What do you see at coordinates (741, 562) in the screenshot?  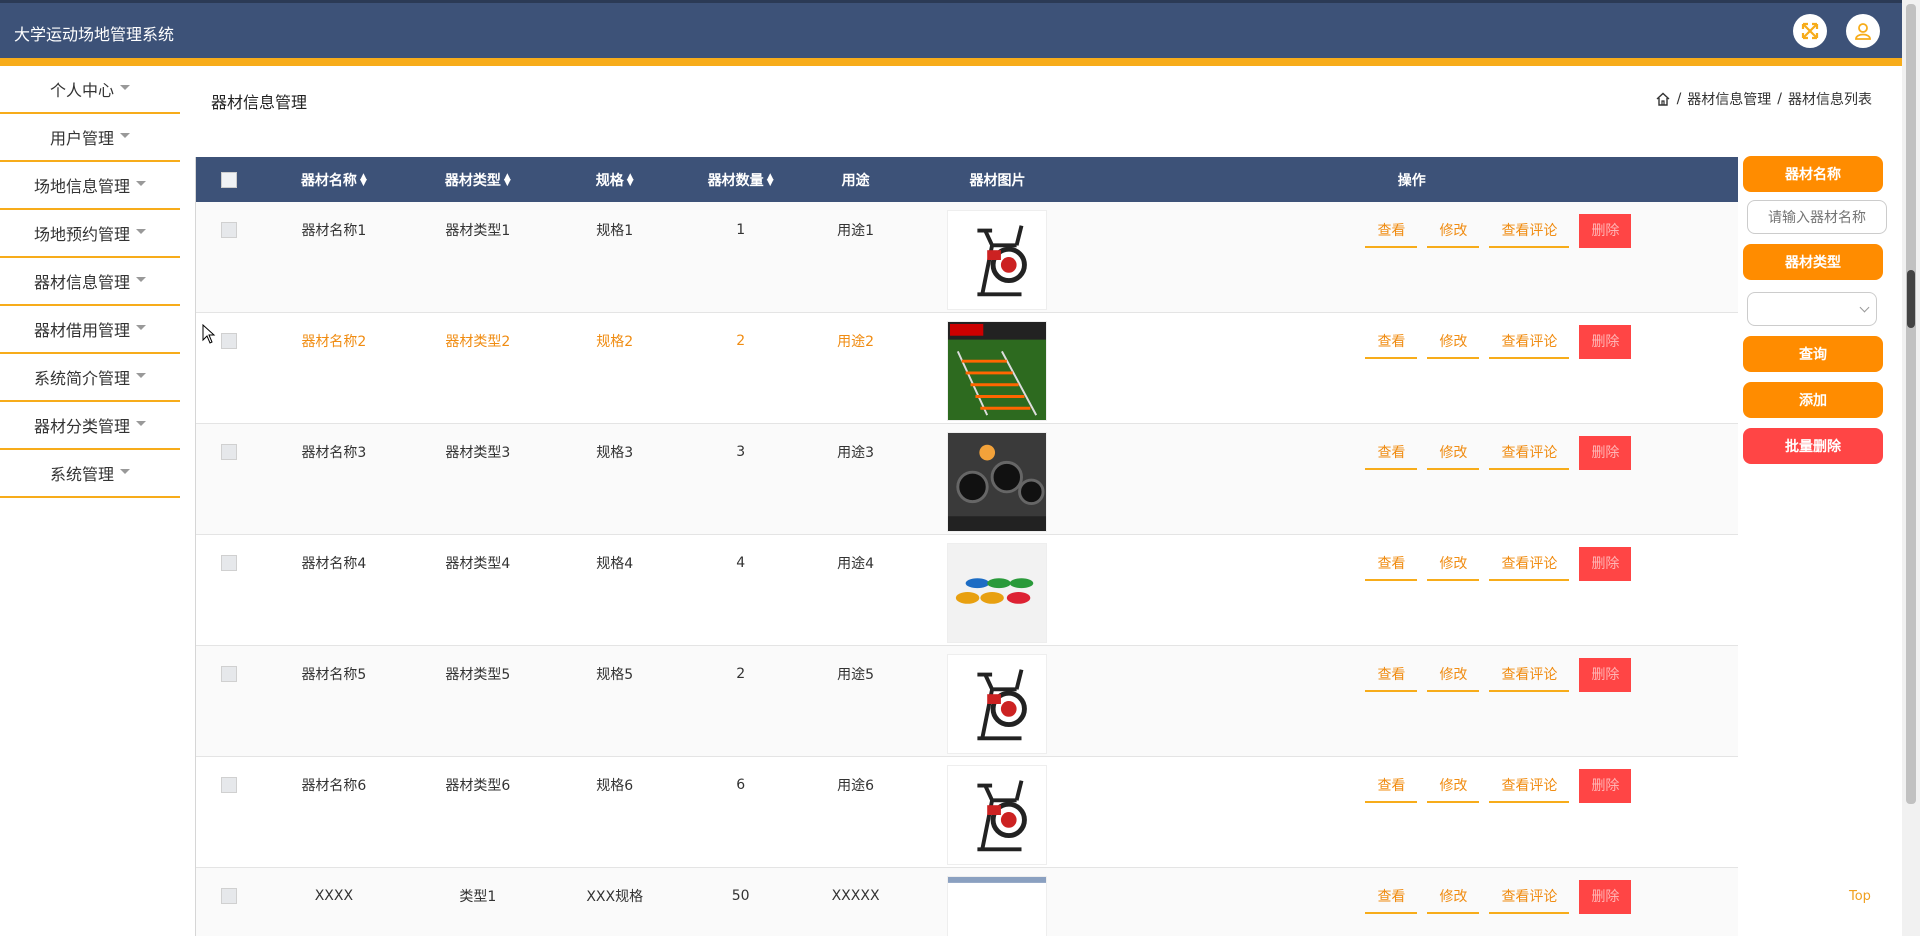 I see `cell-qty: 4` at bounding box center [741, 562].